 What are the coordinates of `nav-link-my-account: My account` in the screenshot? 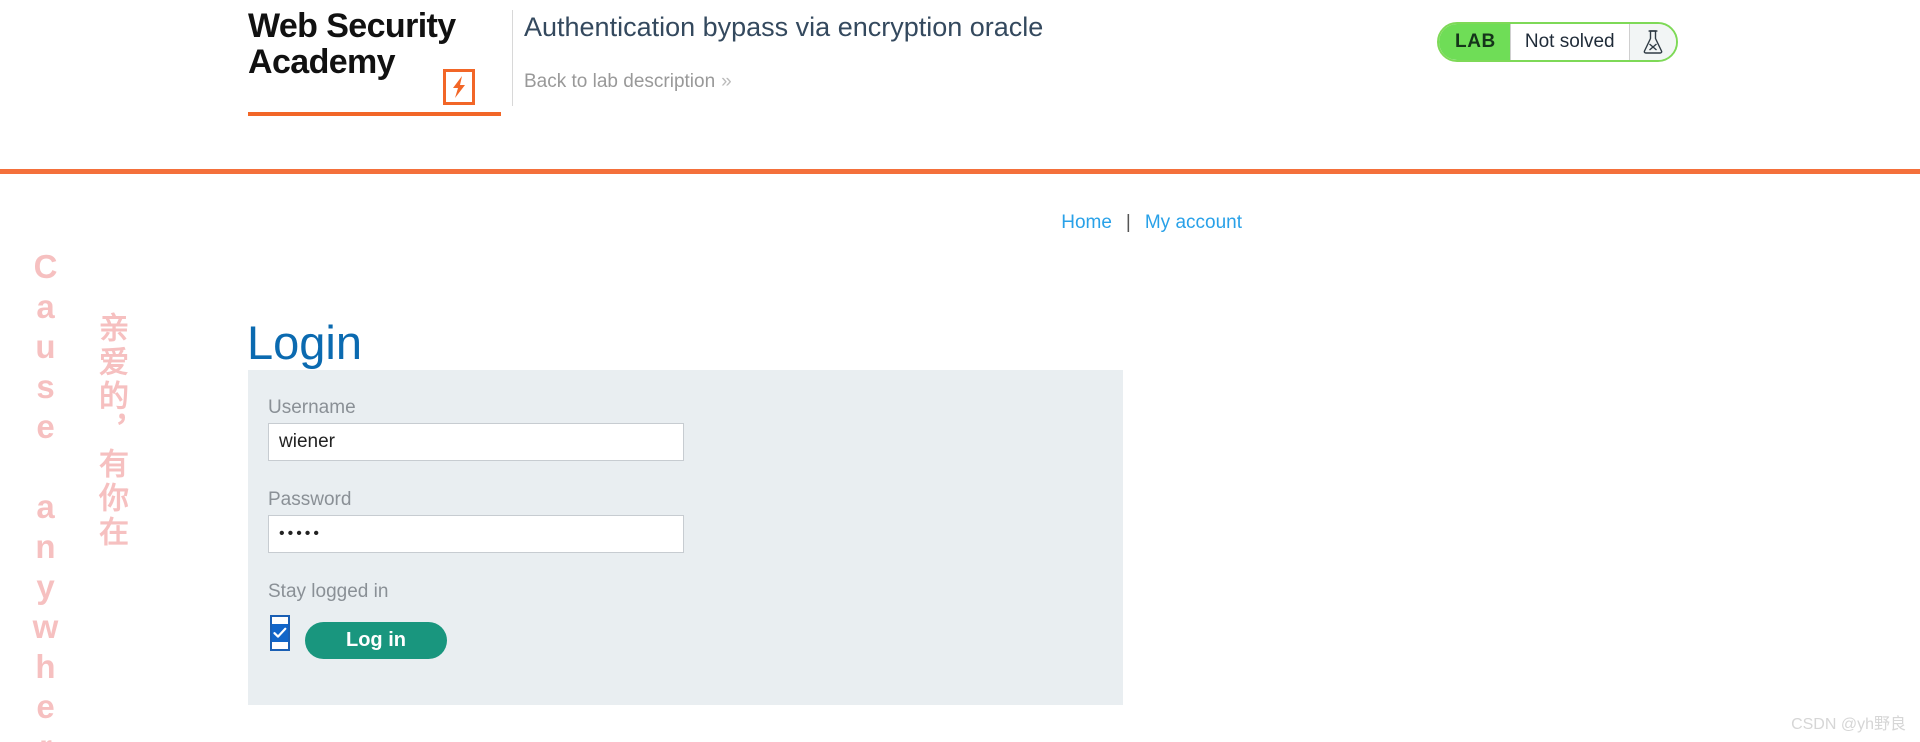 It's located at (1193, 223).